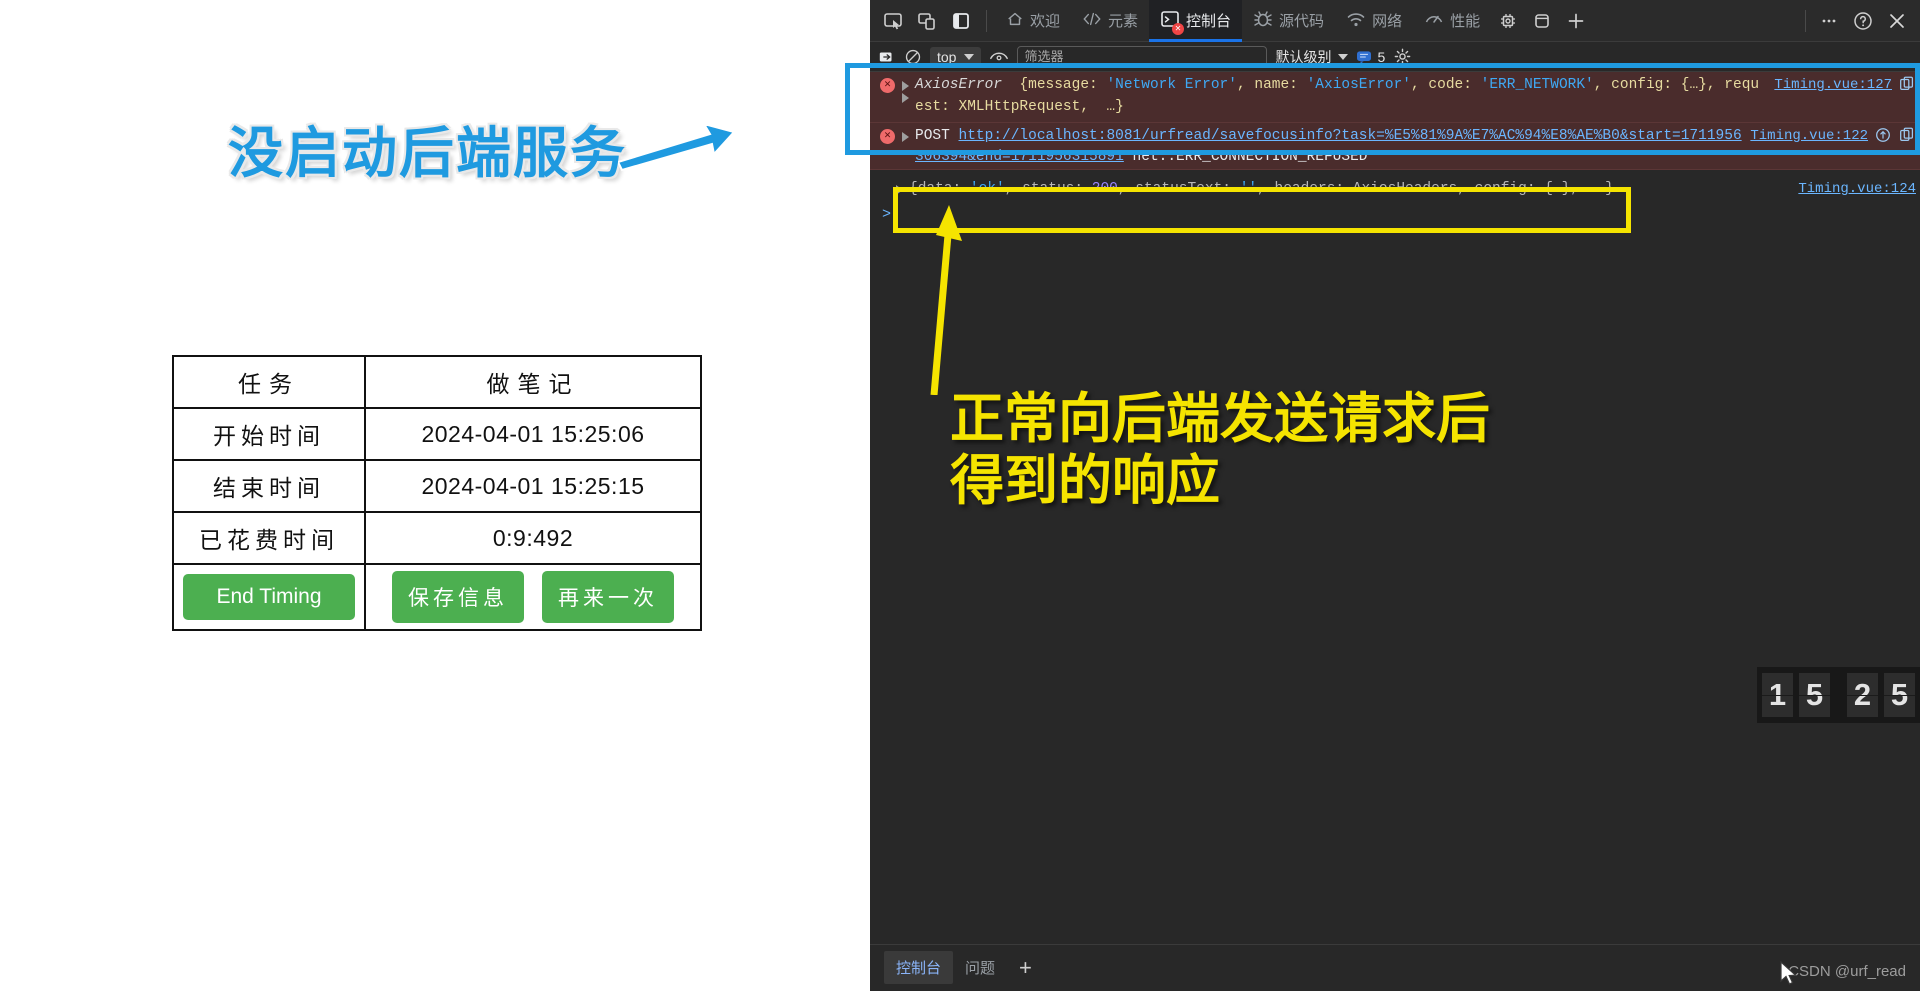 This screenshot has width=1920, height=991. I want to click on tab-network-label: 网络, so click(1387, 21).